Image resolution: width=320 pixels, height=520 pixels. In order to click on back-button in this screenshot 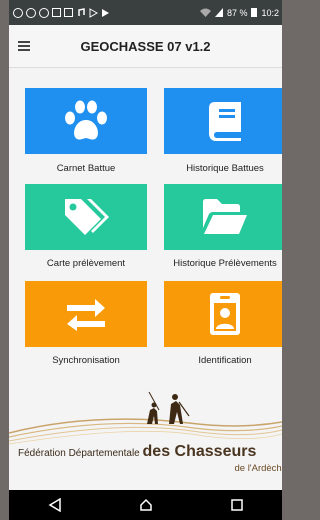, I will do `click(55, 505)`.